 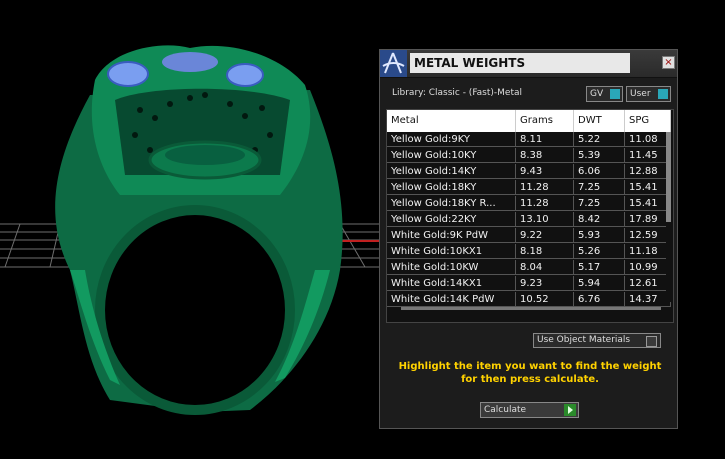 I want to click on cell-metal: White Gold:14KX1, so click(x=451, y=283).